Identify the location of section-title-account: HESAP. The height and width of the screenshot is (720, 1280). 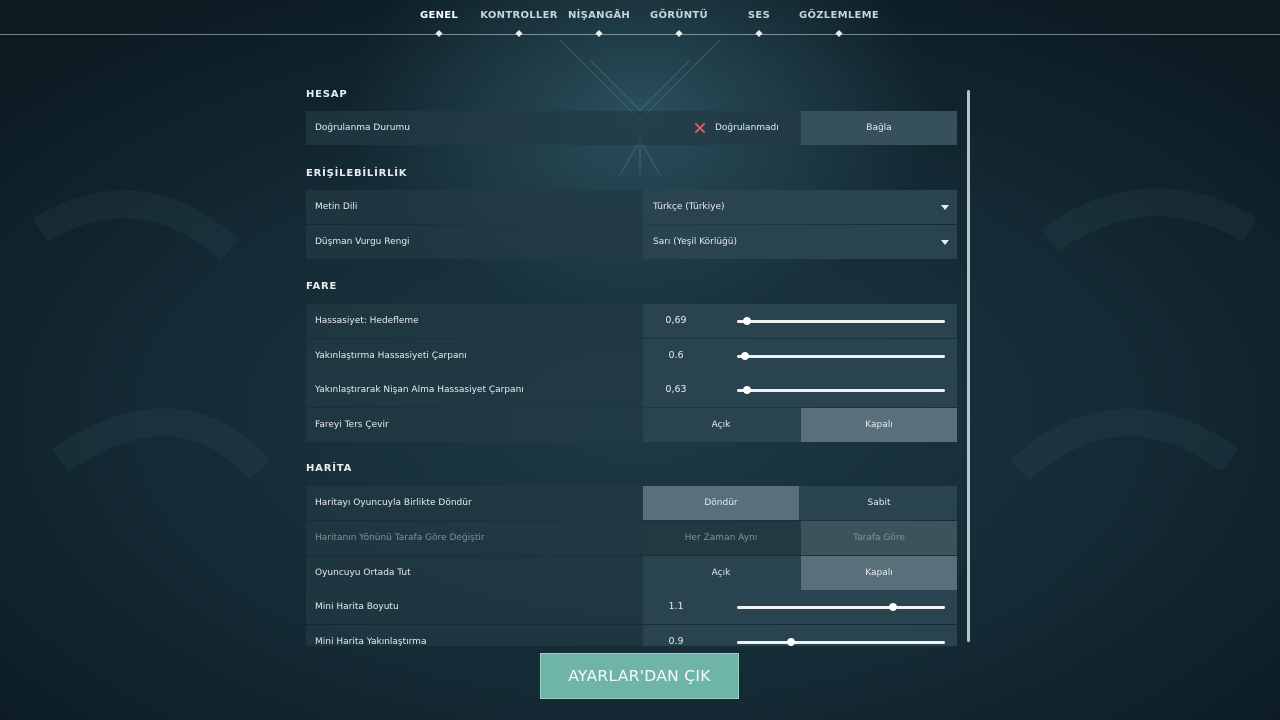
(327, 94).